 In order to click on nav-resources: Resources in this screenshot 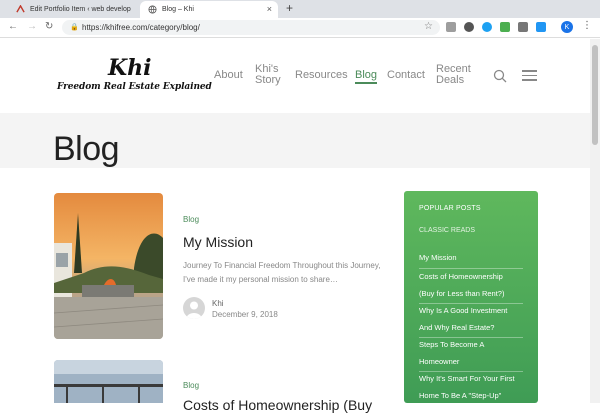, I will do `click(321, 75)`.